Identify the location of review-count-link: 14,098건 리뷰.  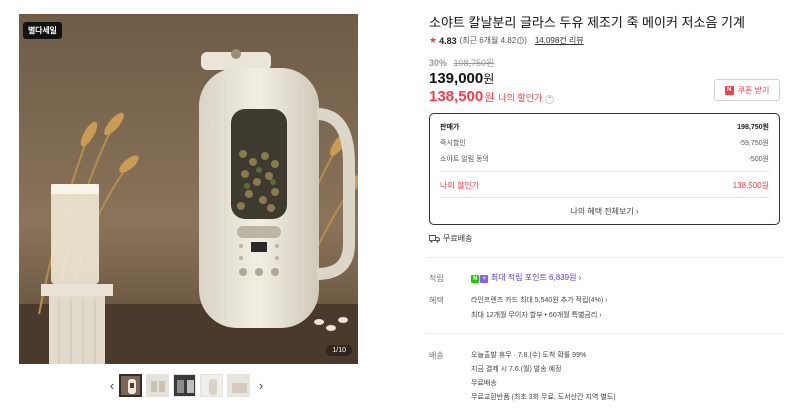
(559, 40).